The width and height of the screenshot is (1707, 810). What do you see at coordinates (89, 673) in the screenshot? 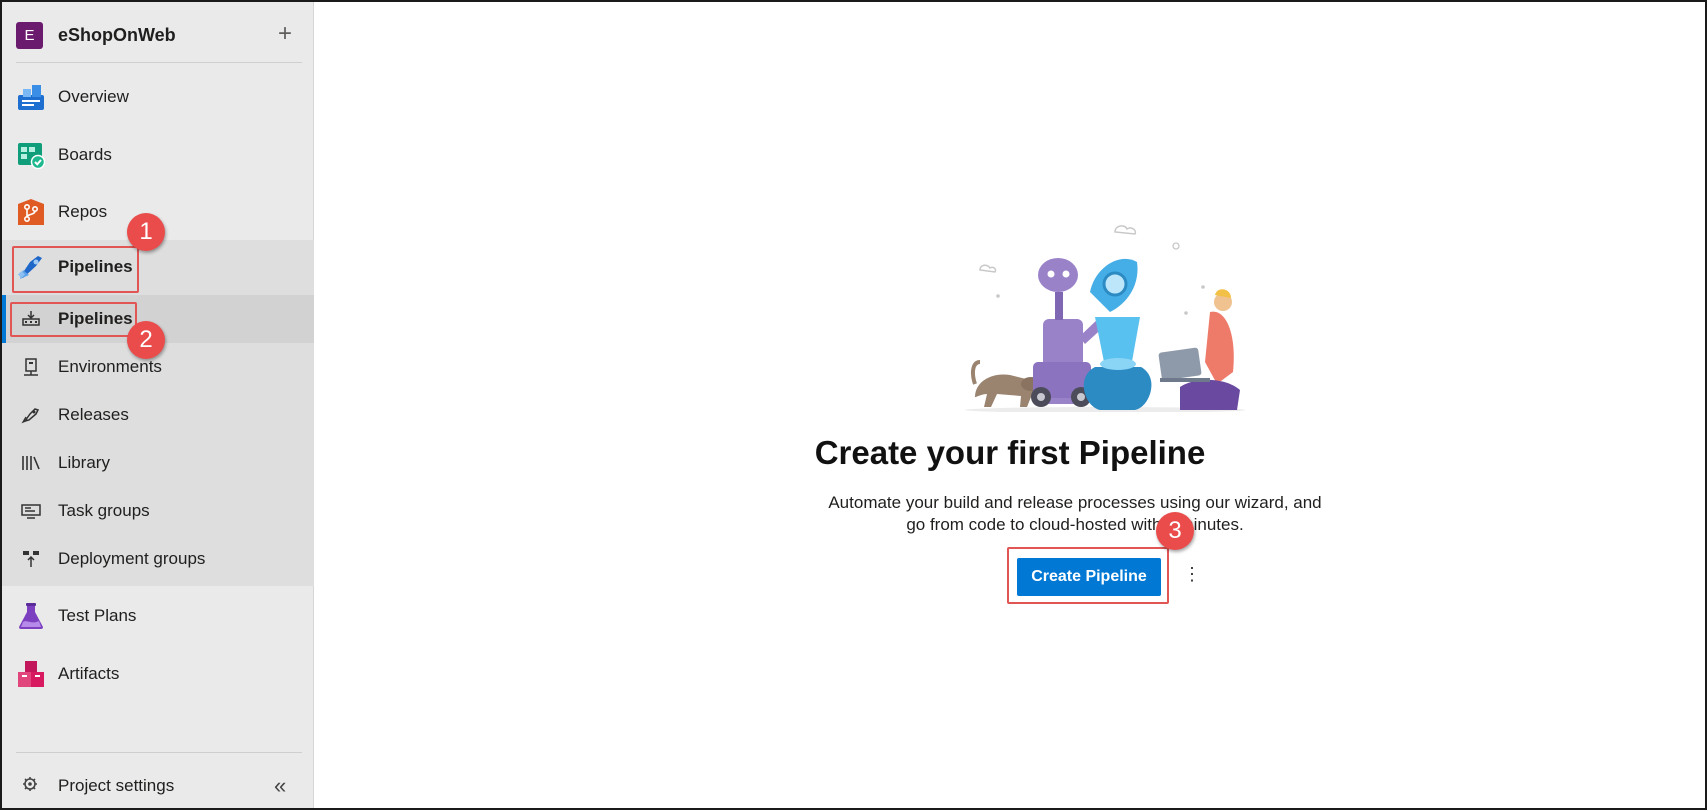
I see `sidebar-item-label: Artifacts` at bounding box center [89, 673].